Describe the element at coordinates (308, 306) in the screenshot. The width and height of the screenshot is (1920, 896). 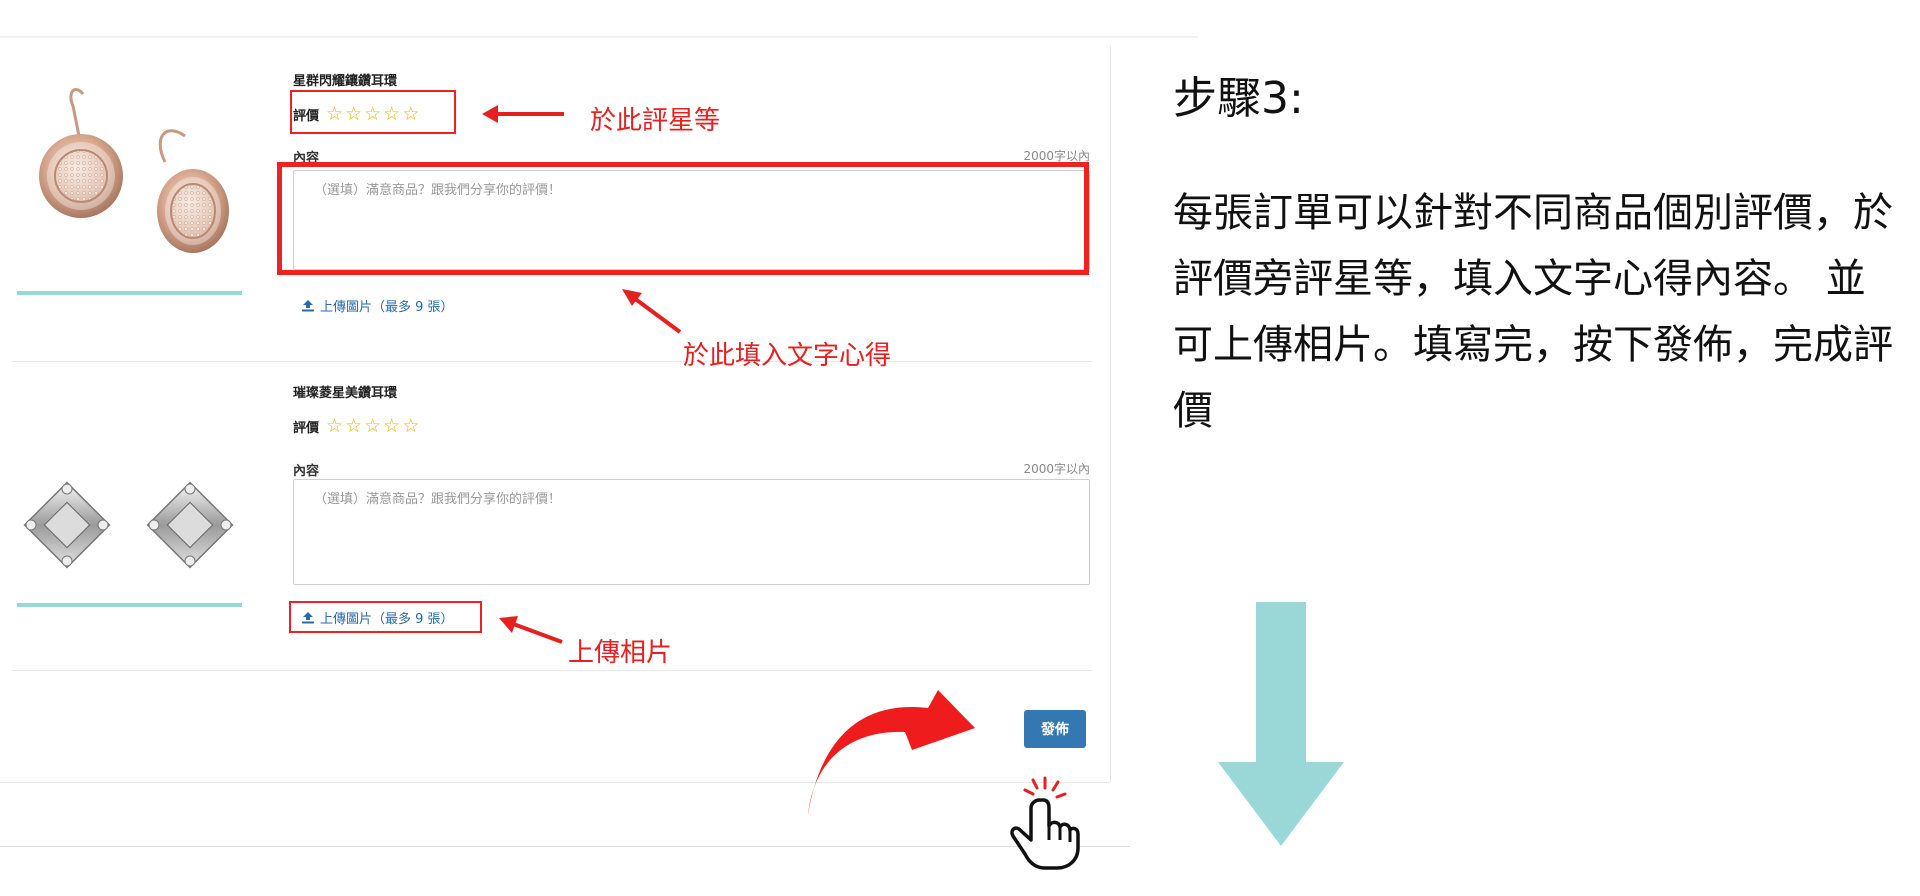
I see `upload-icon` at that location.